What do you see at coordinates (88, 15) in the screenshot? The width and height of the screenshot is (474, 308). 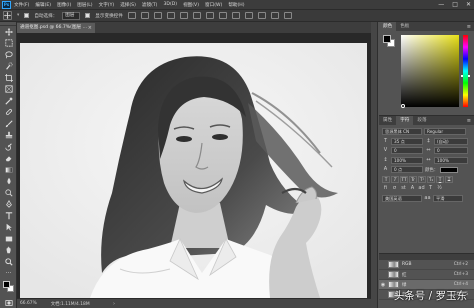 I see `show-transform-checkbox` at bounding box center [88, 15].